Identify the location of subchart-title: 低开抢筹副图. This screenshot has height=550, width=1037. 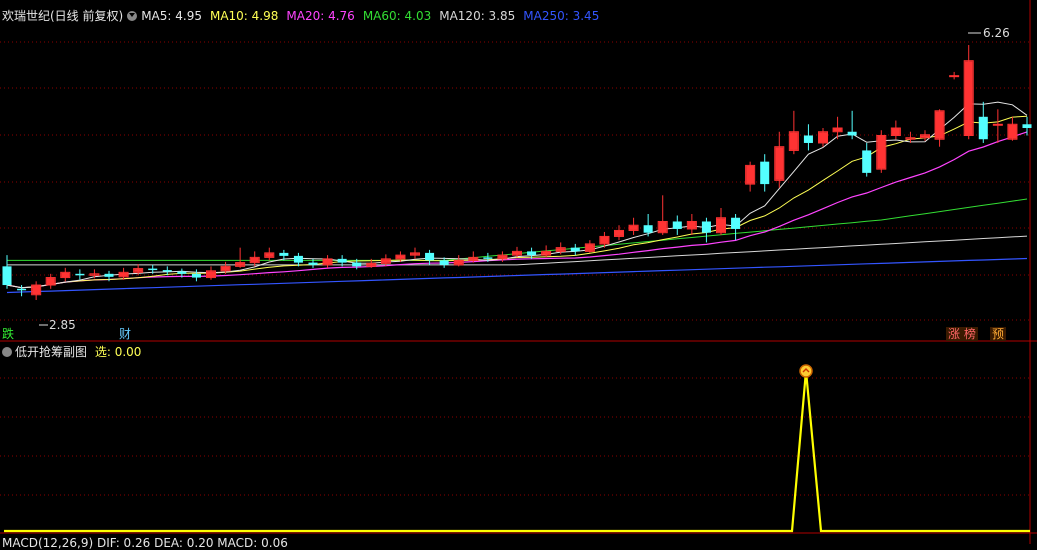
(51, 352).